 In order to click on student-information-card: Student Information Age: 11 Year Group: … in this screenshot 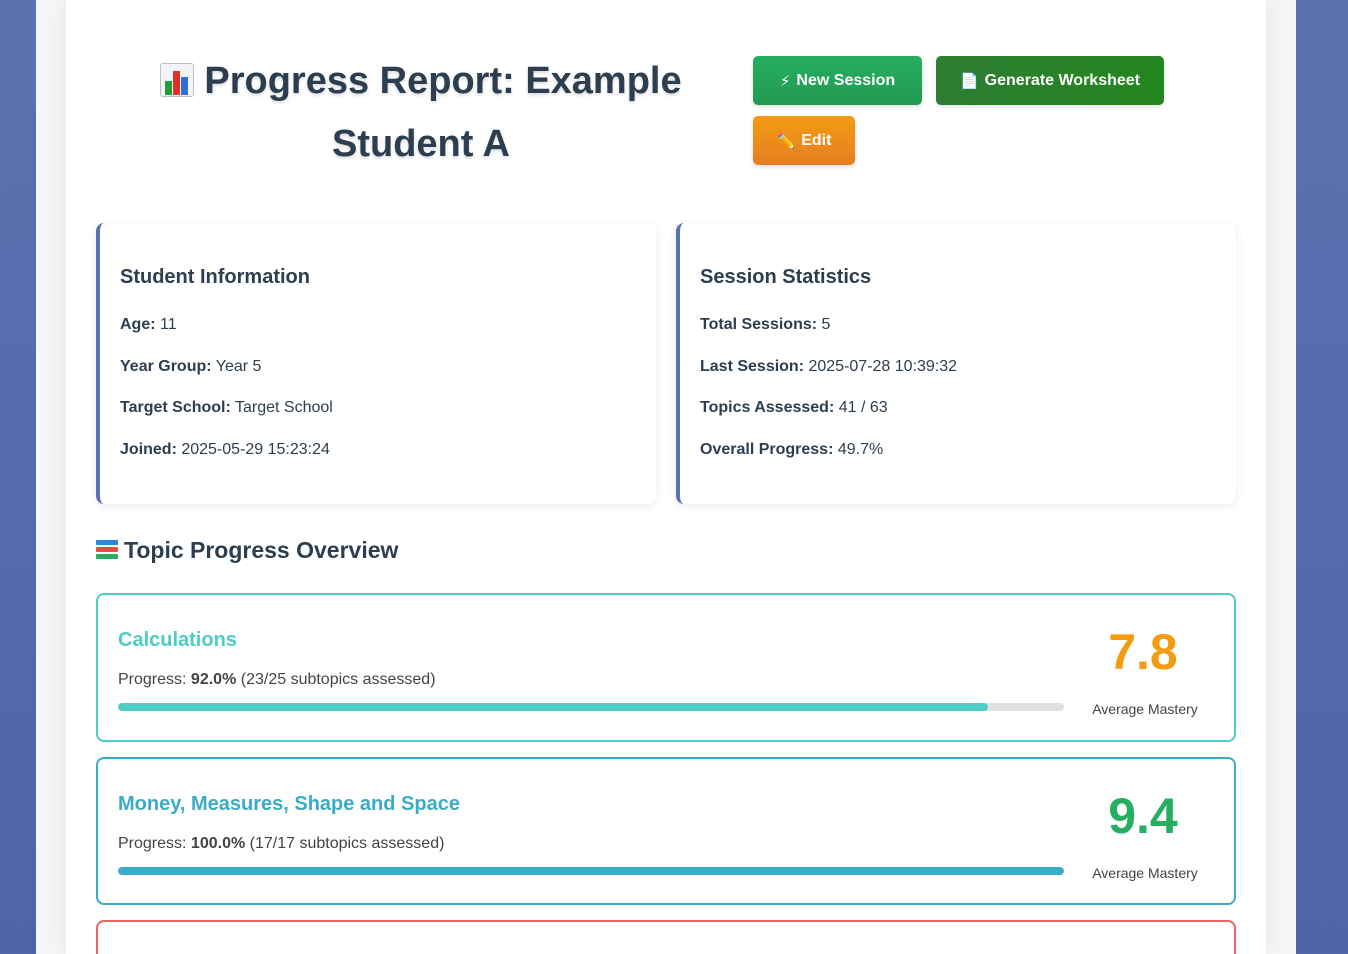, I will do `click(376, 363)`.